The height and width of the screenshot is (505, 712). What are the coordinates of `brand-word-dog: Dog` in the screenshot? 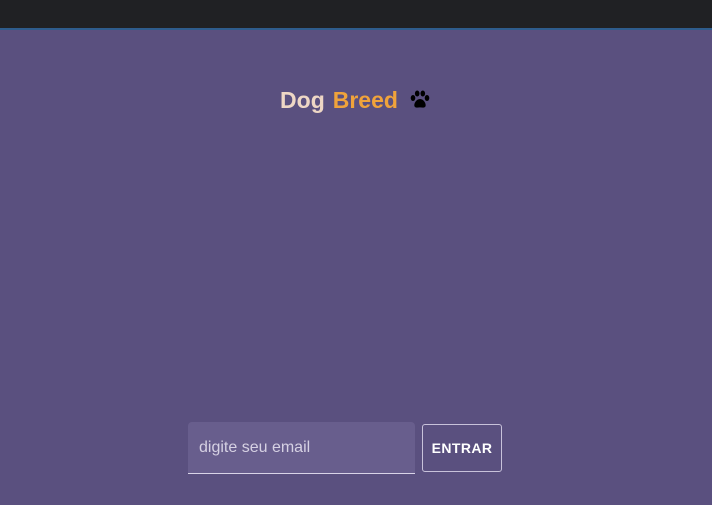 It's located at (302, 100).